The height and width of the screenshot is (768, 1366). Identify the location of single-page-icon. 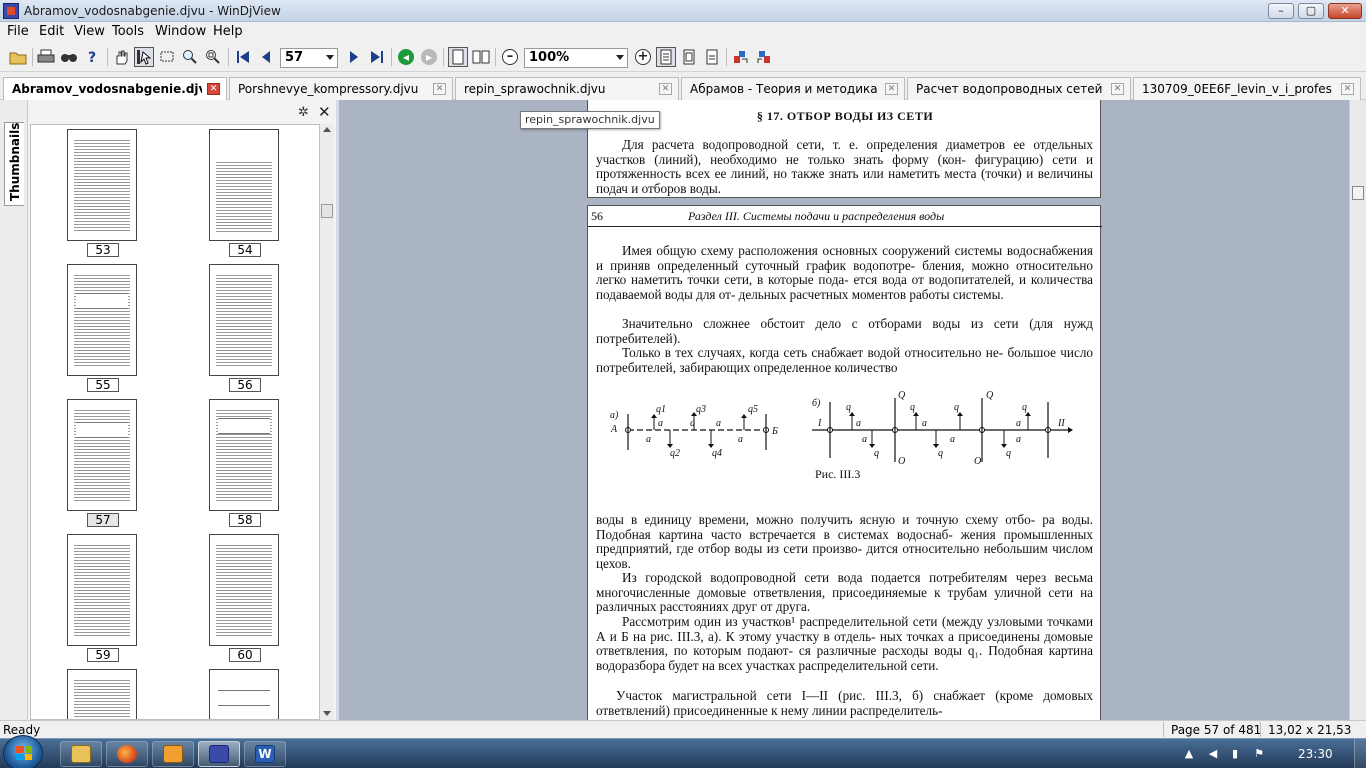
(458, 57).